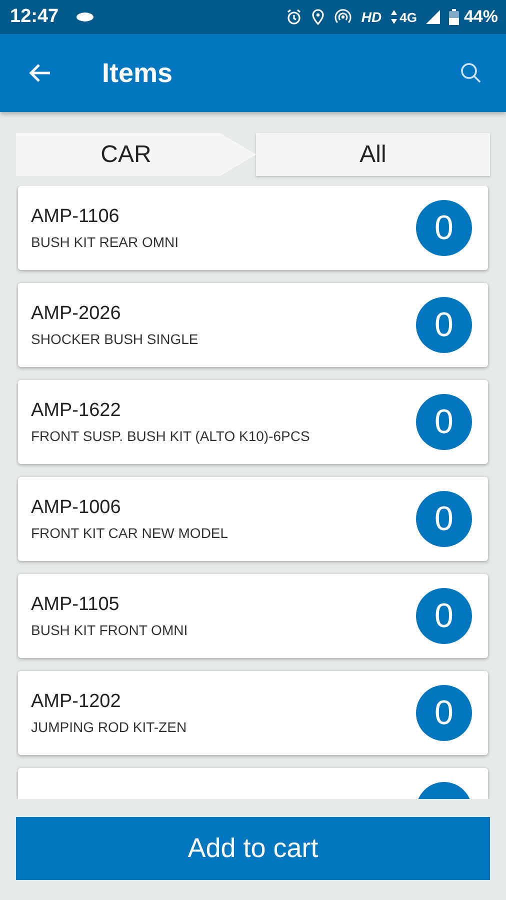  I want to click on data-arrows-icon, so click(393, 17).